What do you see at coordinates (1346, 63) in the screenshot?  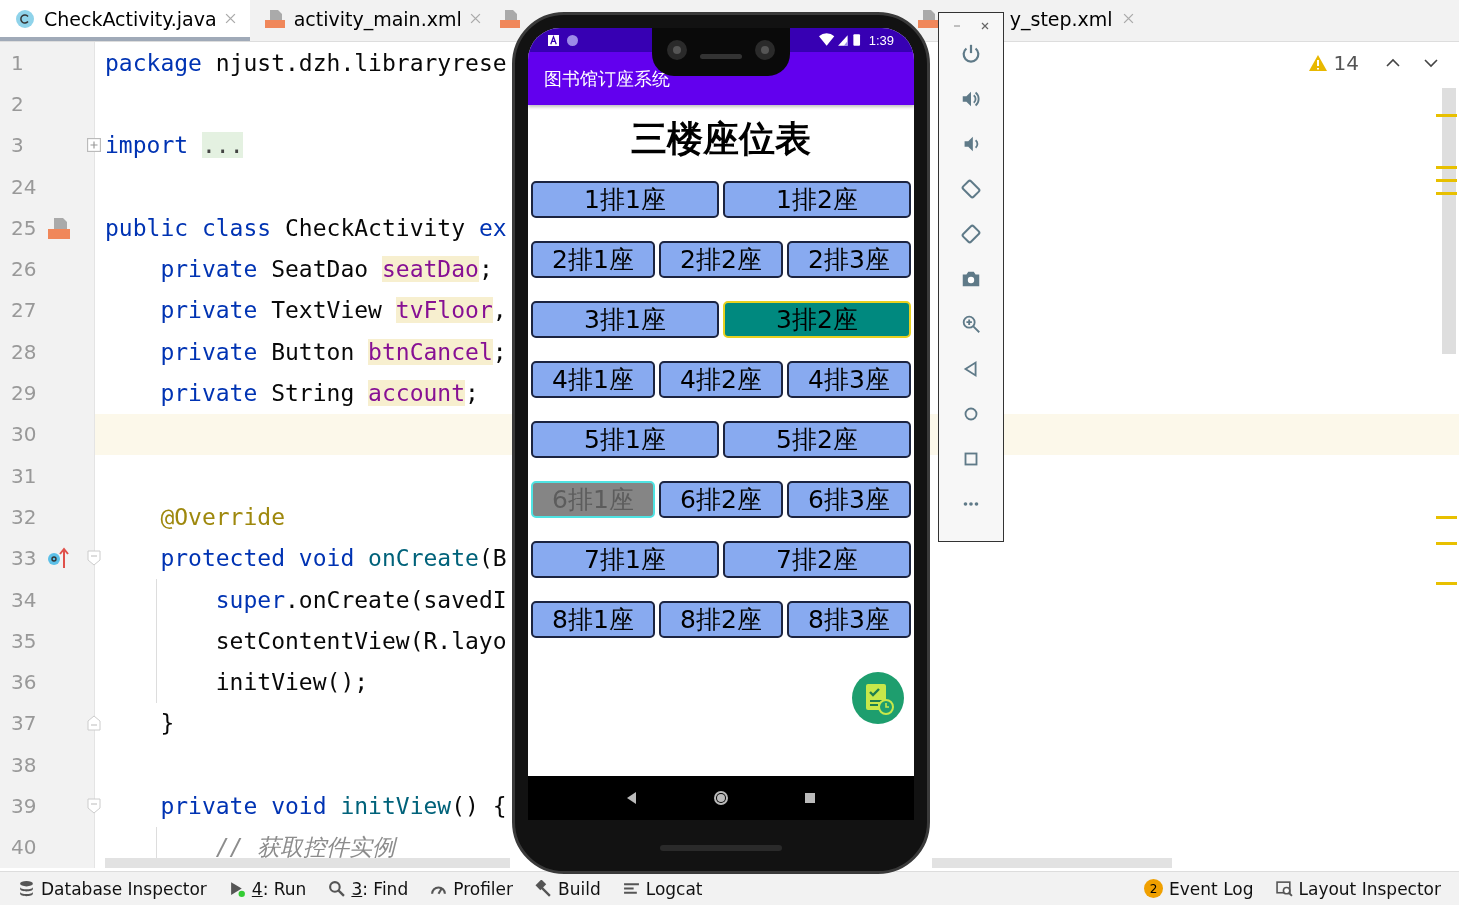 I see `warning-count: 14` at bounding box center [1346, 63].